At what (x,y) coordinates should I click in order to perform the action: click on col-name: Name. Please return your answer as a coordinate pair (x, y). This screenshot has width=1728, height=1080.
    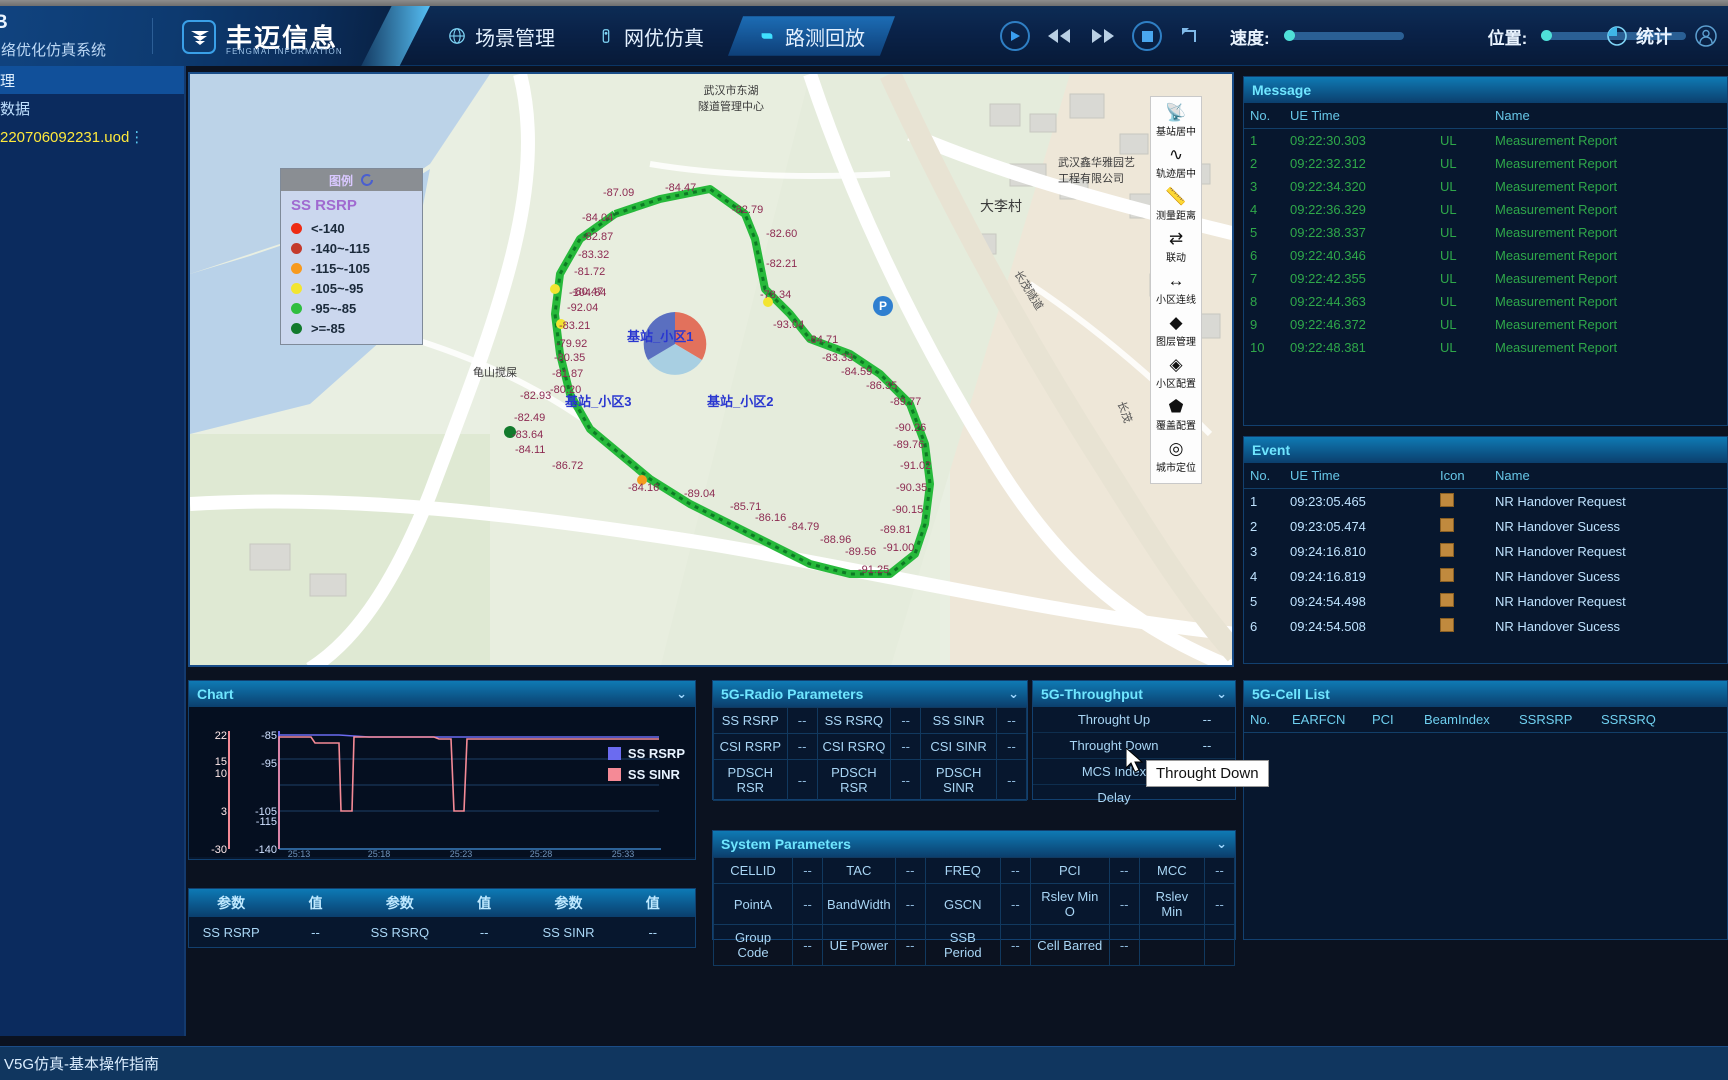
    Looking at the image, I should click on (1608, 476).